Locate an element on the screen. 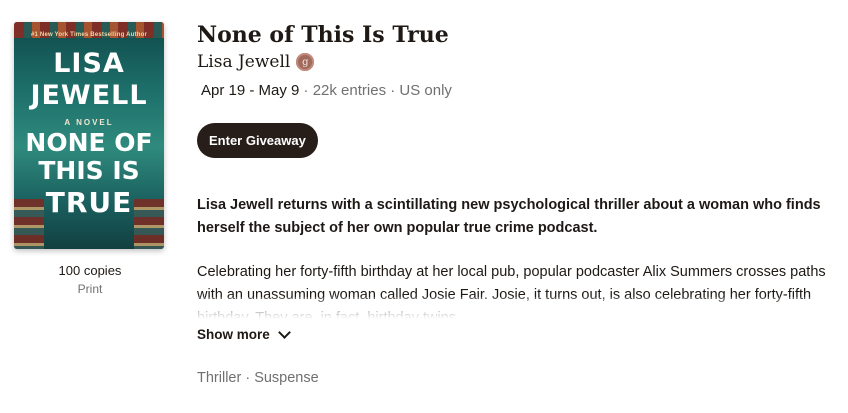  show-more-button: Show more is located at coordinates (517, 334).